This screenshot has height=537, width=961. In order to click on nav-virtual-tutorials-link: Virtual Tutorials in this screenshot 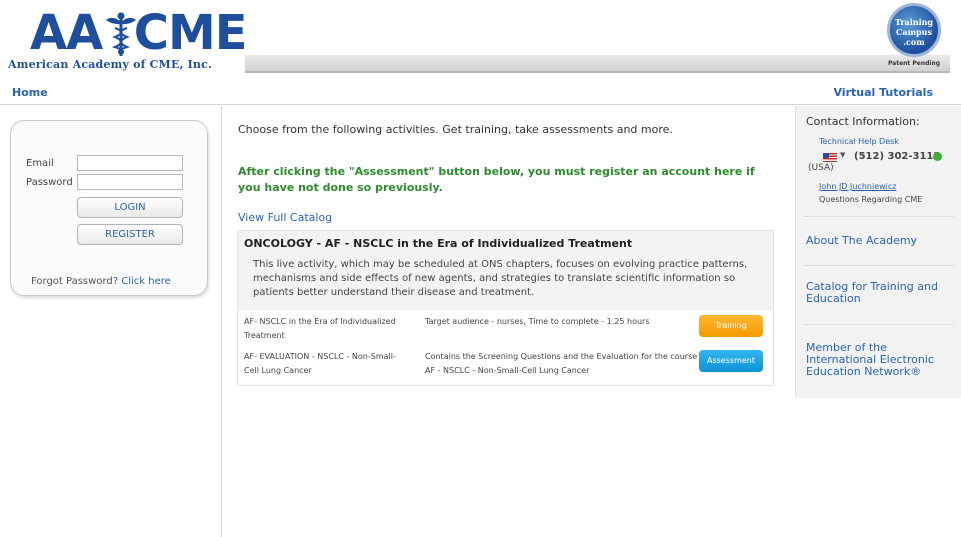, I will do `click(883, 92)`.